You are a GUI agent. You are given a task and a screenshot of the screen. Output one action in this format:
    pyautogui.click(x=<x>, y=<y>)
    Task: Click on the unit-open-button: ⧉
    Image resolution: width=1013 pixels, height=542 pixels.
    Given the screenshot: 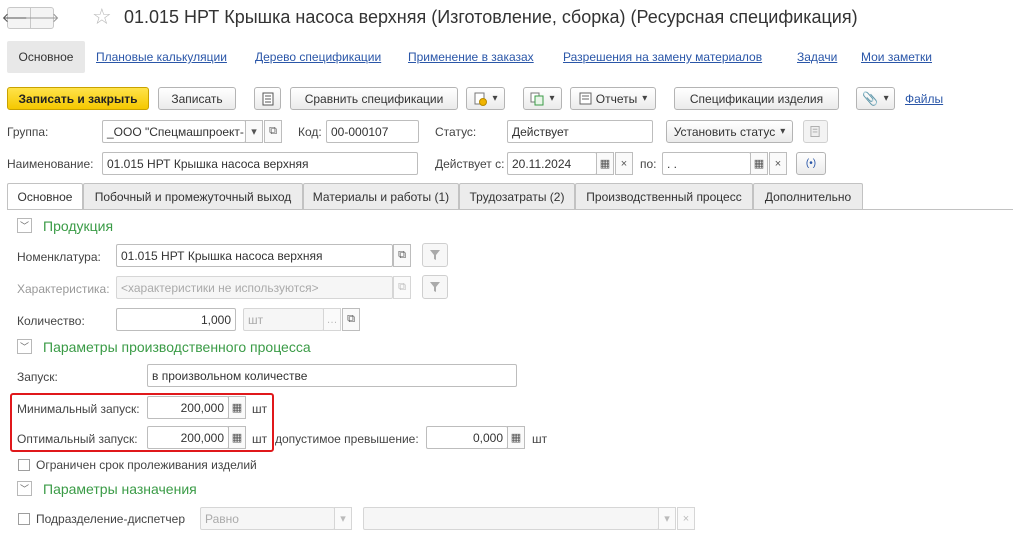 What is the action you would take?
    pyautogui.click(x=351, y=319)
    